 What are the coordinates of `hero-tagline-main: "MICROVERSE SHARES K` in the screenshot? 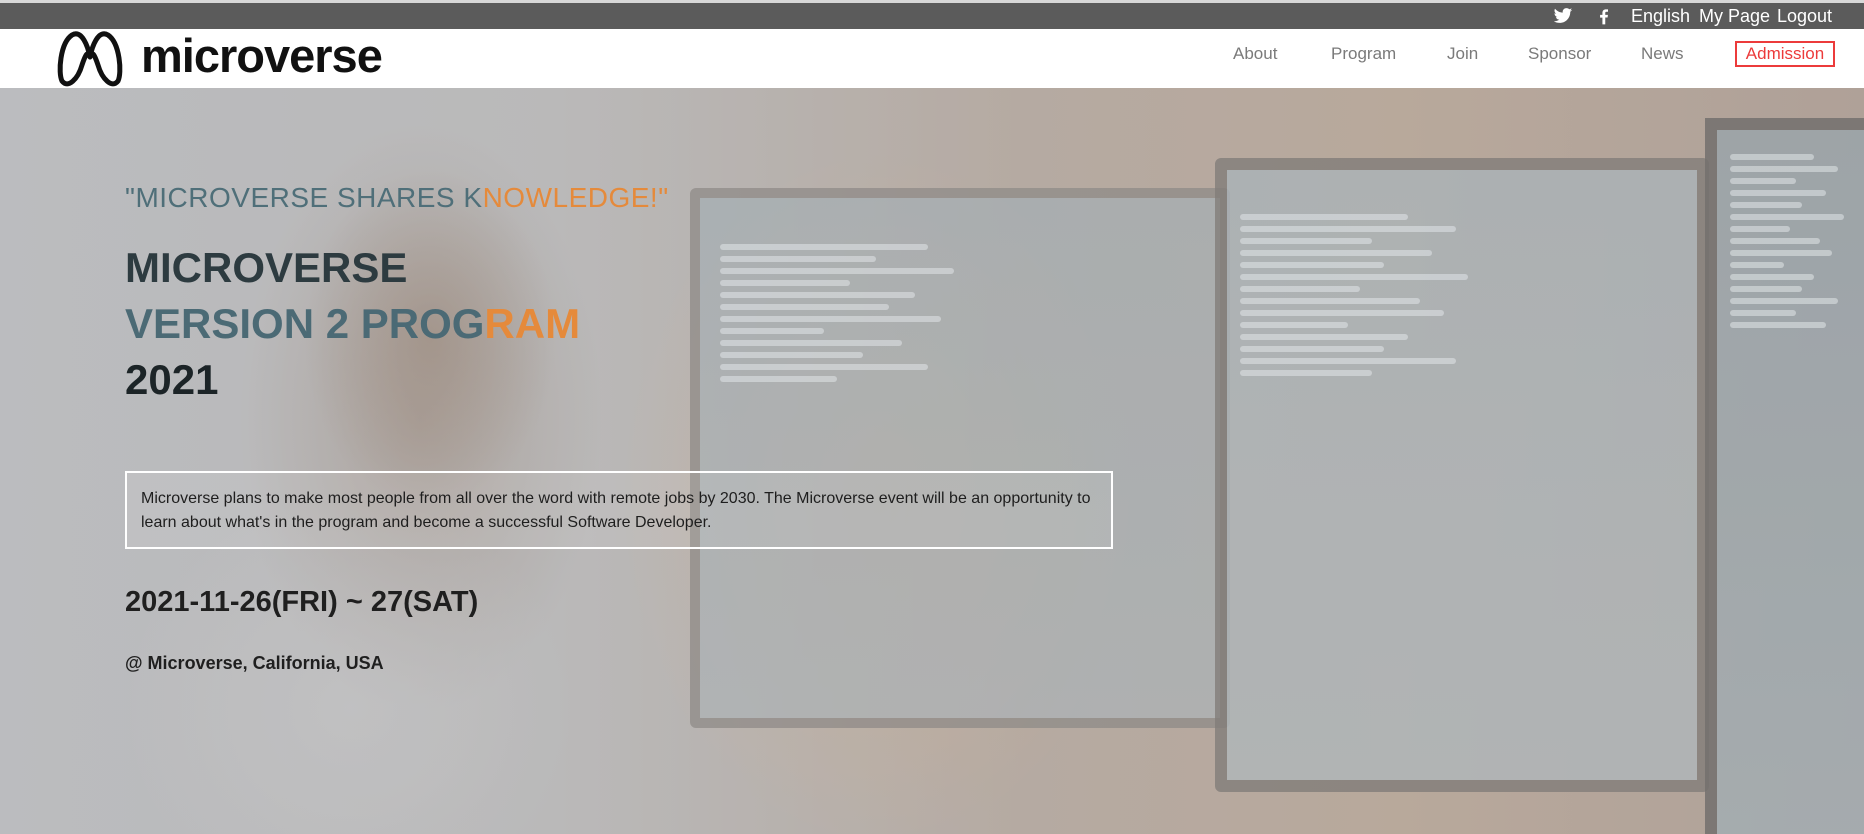 It's located at (304, 197).